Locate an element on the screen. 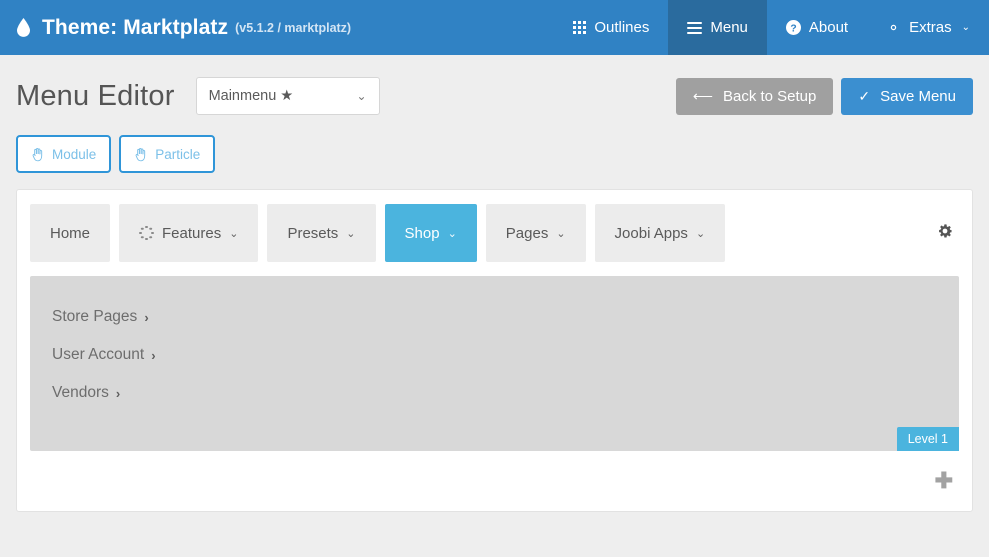 The height and width of the screenshot is (557, 989). menu-settings-button is located at coordinates (945, 233).